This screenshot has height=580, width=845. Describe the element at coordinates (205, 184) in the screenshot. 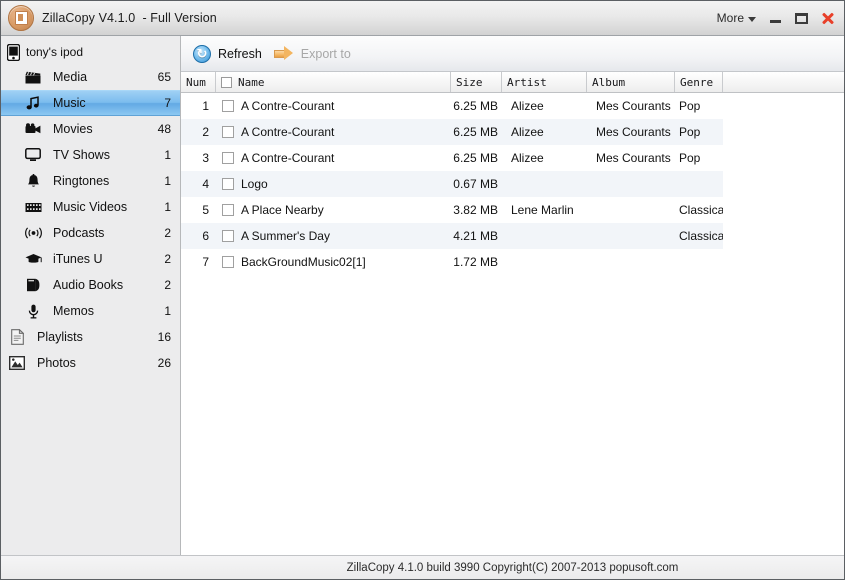

I see `cell-num: 4` at that location.